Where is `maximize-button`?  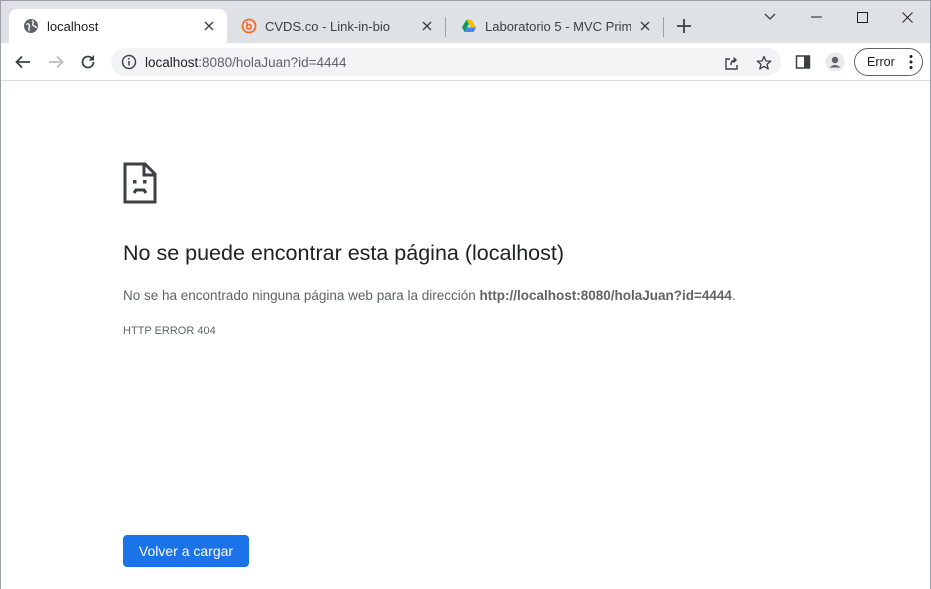 maximize-button is located at coordinates (862, 17).